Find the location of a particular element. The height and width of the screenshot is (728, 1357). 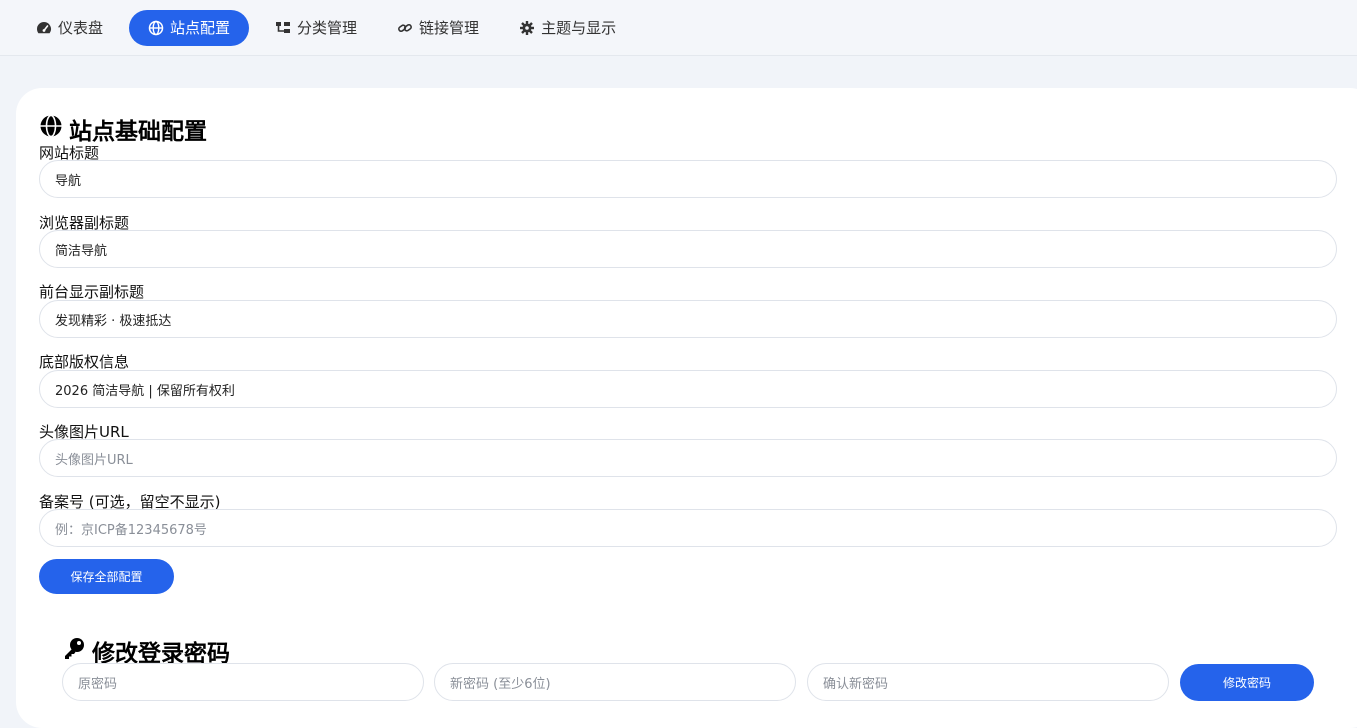

tab-theme-display: 主题与显示 is located at coordinates (567, 28).